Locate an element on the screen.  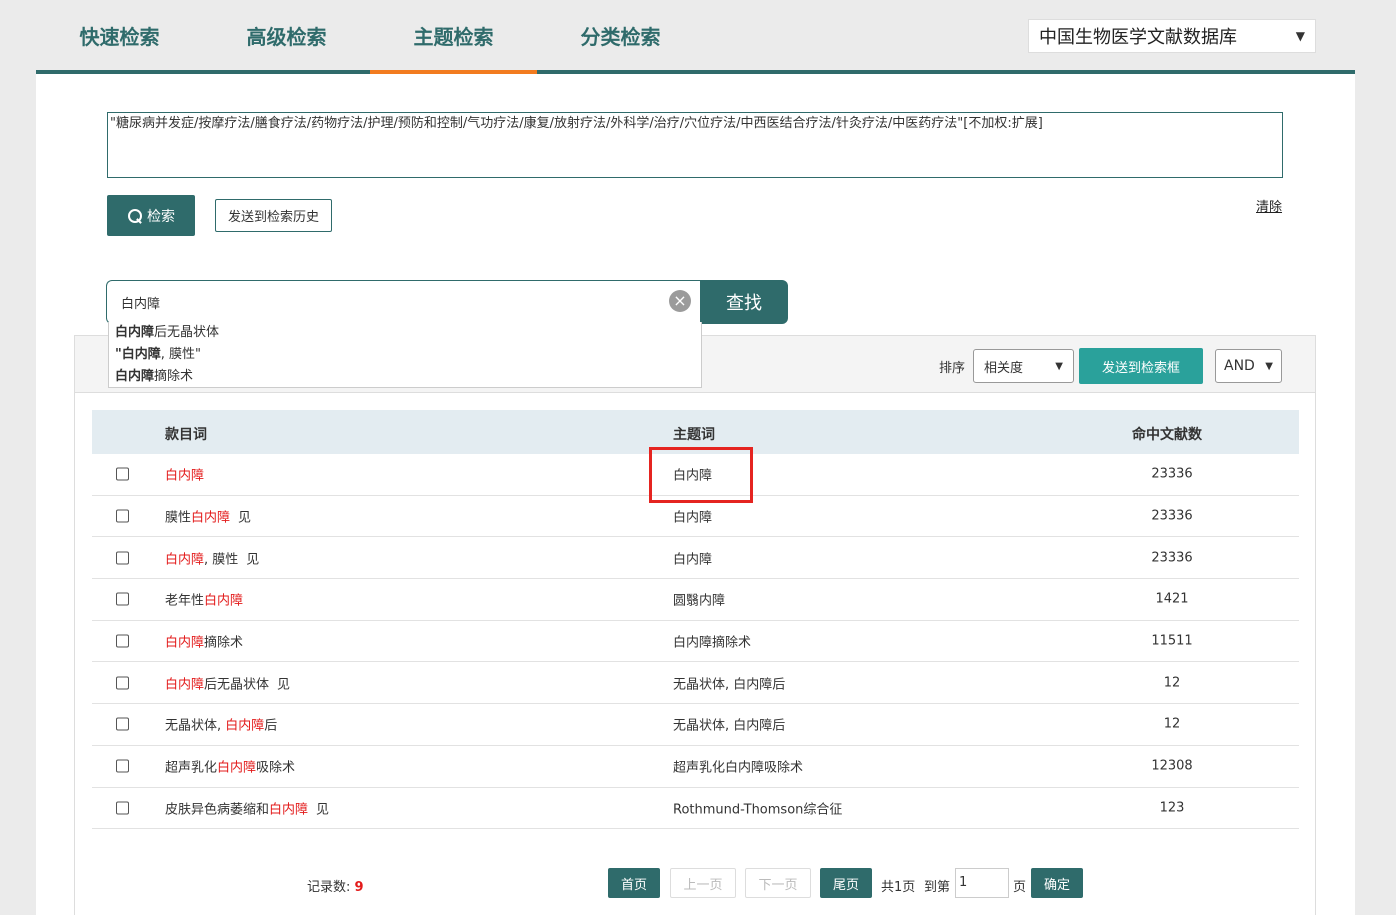
suggestion-item: 白内障摘除术 is located at coordinates (408, 377).